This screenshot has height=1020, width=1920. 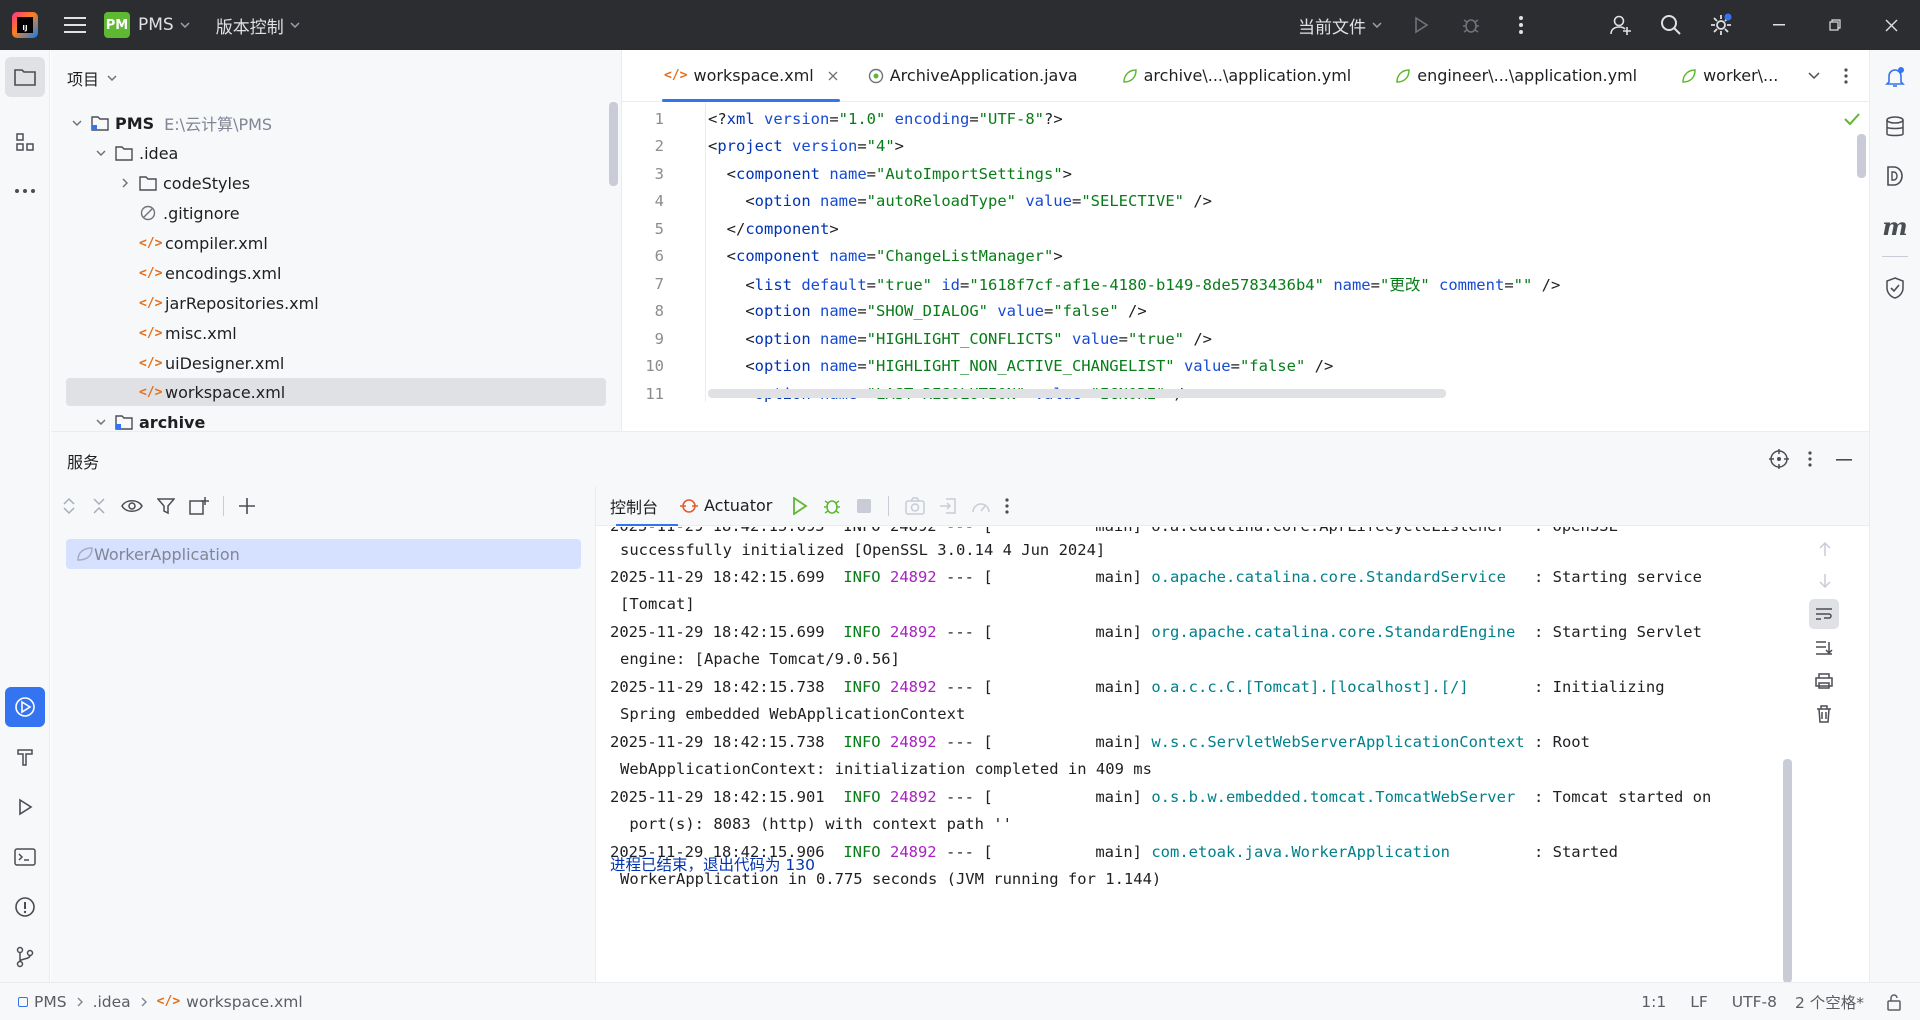 I want to click on close-icon, so click(x=1891, y=25).